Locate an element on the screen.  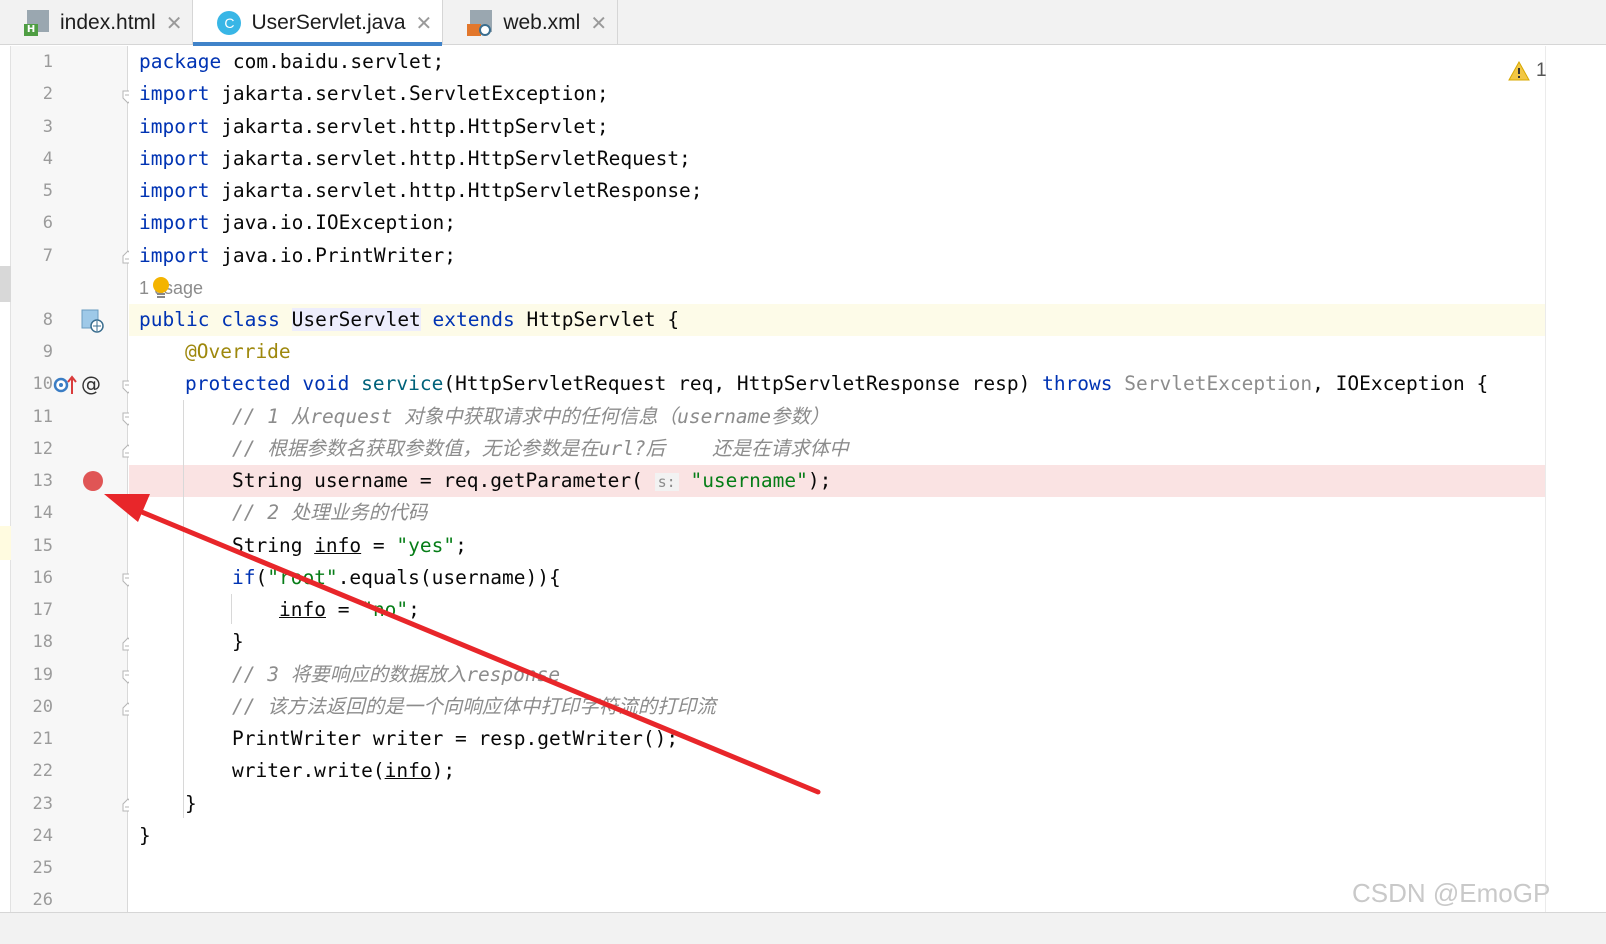
code-line-23: } is located at coordinates (191, 803).